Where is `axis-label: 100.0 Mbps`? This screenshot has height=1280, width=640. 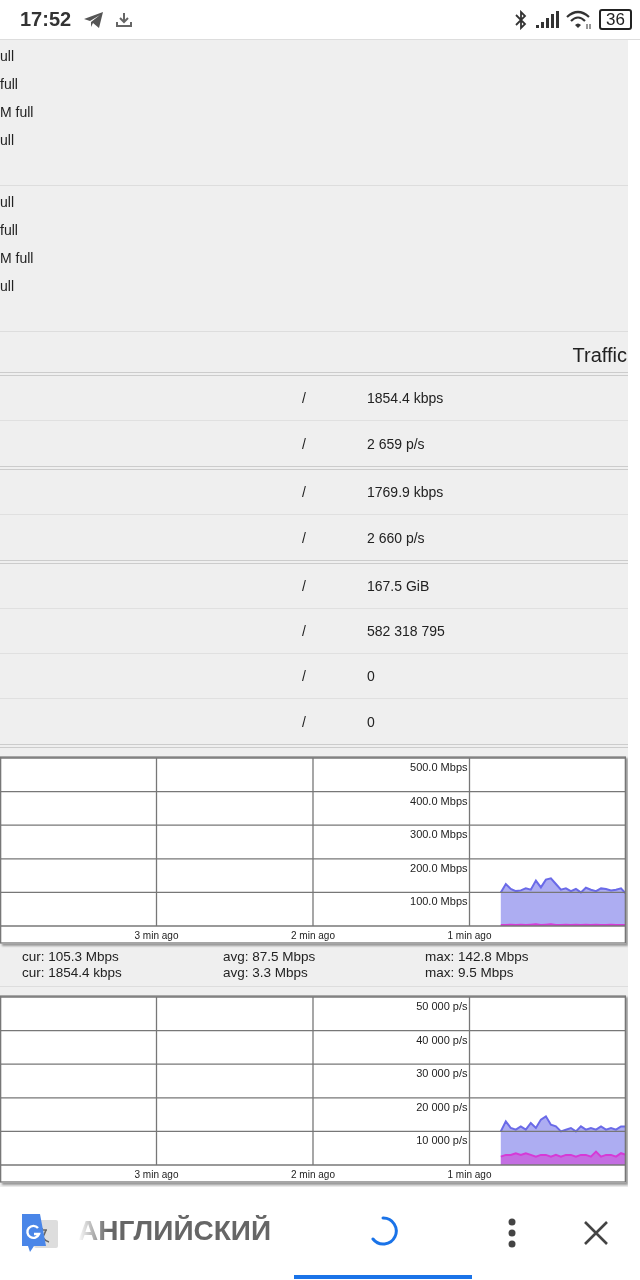
axis-label: 100.0 Mbps is located at coordinates (439, 901).